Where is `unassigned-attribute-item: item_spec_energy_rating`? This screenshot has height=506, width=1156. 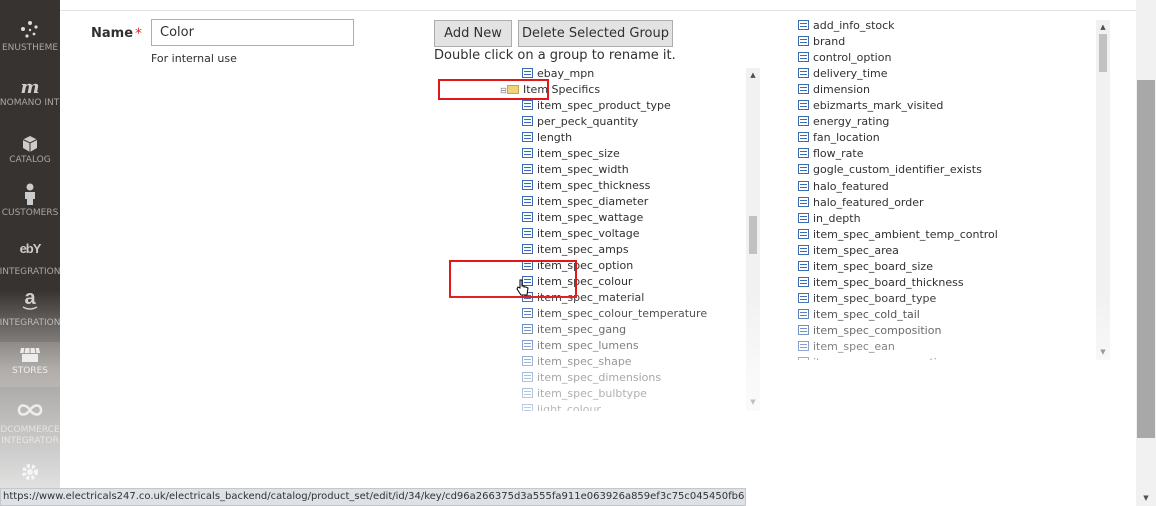
unassigned-attribute-item: item_spec_energy_rating is located at coordinates (874, 357).